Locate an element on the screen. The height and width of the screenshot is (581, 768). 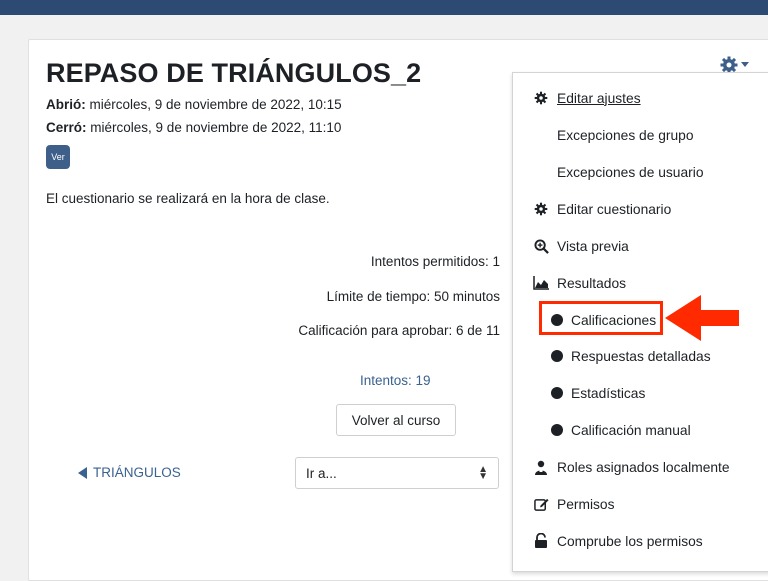
area-chart-icon is located at coordinates (541, 283).